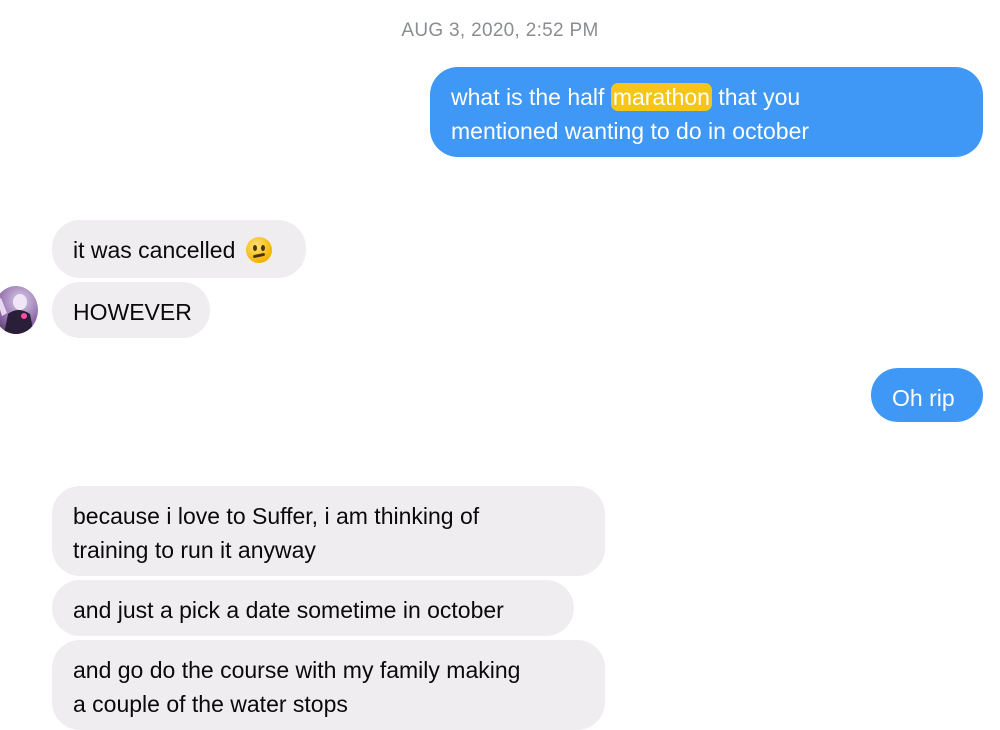  What do you see at coordinates (17, 314) in the screenshot?
I see `avatar-photo` at bounding box center [17, 314].